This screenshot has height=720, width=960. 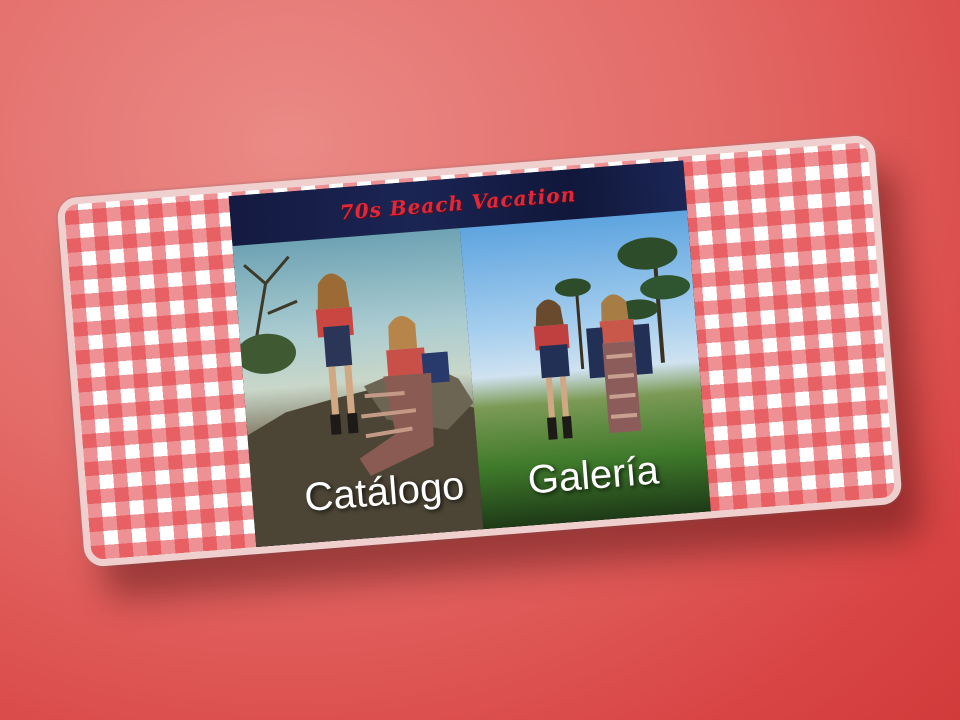 I want to click on catalog-link: Catálogo, so click(x=358, y=388).